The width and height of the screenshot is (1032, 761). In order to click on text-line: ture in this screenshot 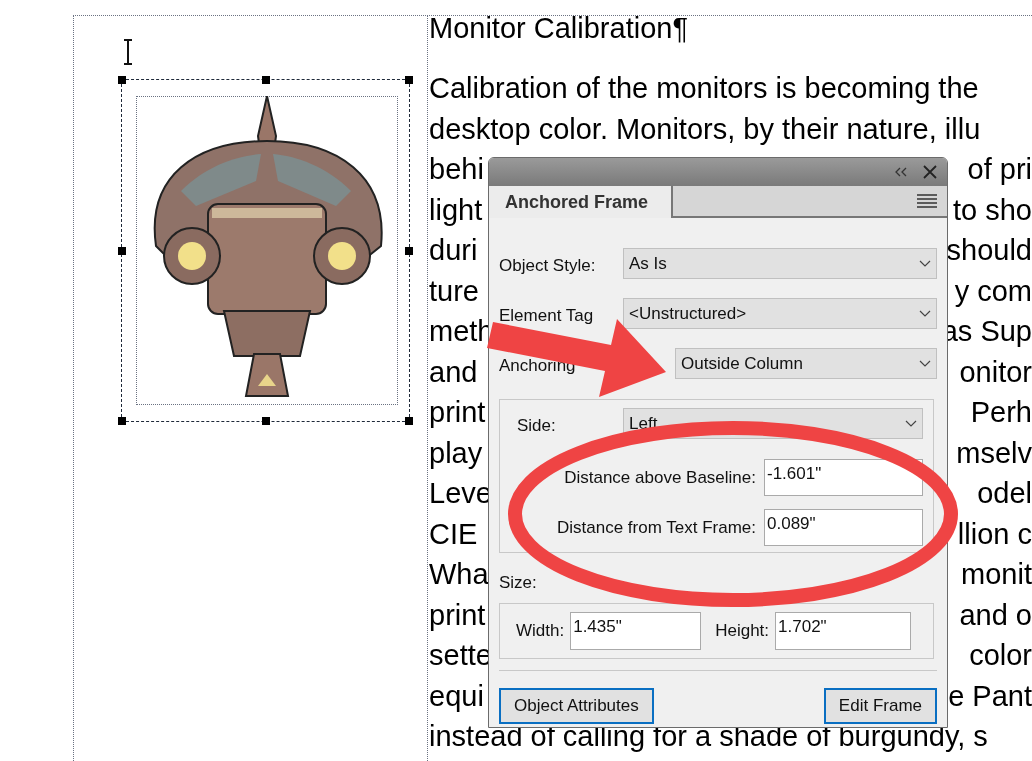, I will do `click(454, 291)`.